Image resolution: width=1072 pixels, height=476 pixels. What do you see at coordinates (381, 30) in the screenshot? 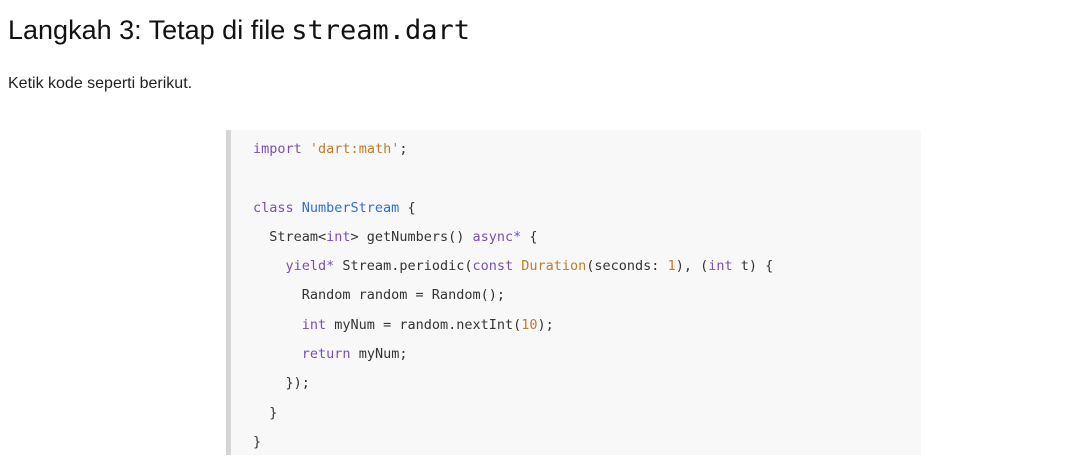
I see `heading-filename-code: stream.dart` at bounding box center [381, 30].